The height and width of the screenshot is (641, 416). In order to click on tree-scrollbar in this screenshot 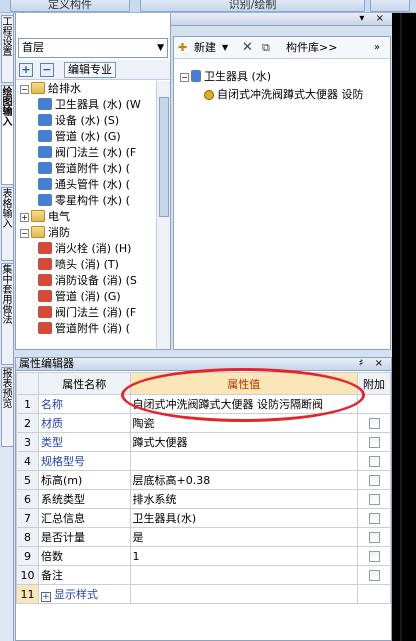, I will do `click(163, 215)`.